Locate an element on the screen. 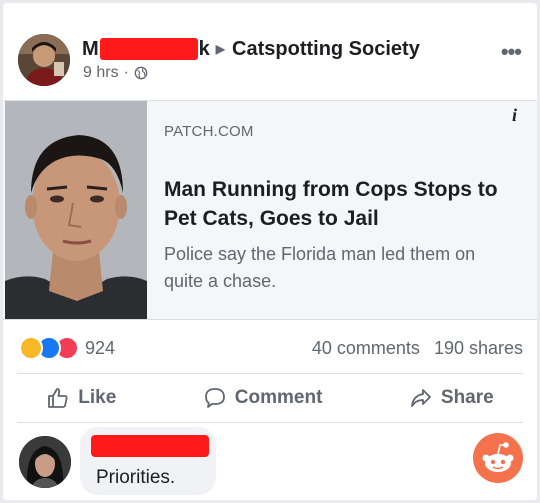 This screenshot has width=540, height=503. author-name-start: M is located at coordinates (90, 49).